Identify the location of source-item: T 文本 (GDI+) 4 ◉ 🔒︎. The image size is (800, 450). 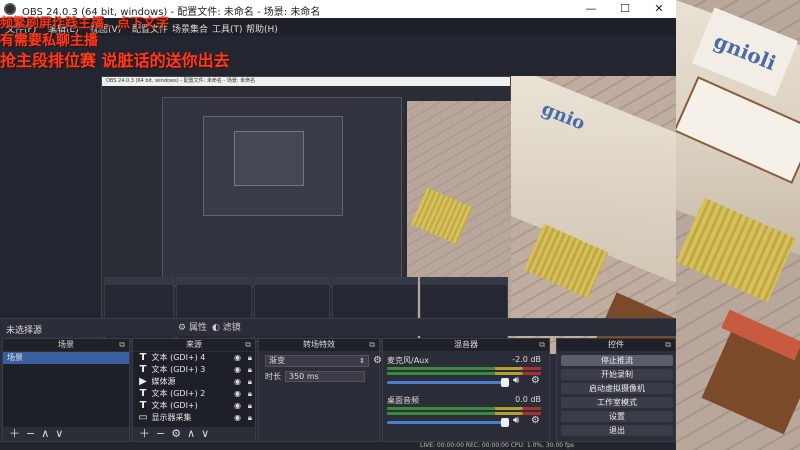
(194, 358).